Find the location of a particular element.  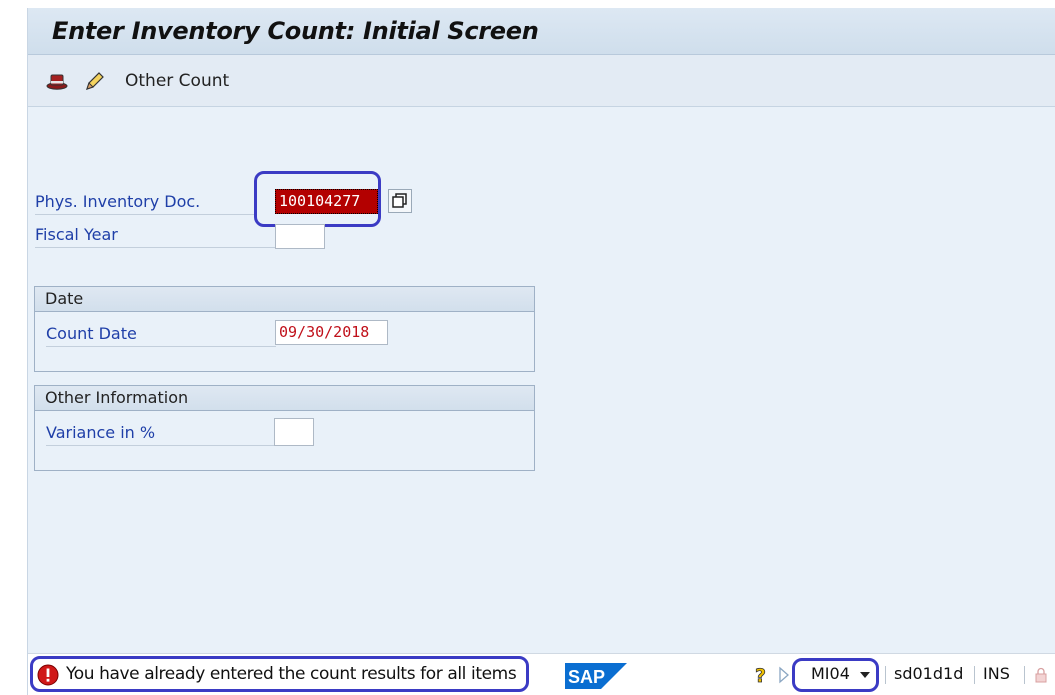

count-date-input: 09/30/2018 is located at coordinates (331, 332).